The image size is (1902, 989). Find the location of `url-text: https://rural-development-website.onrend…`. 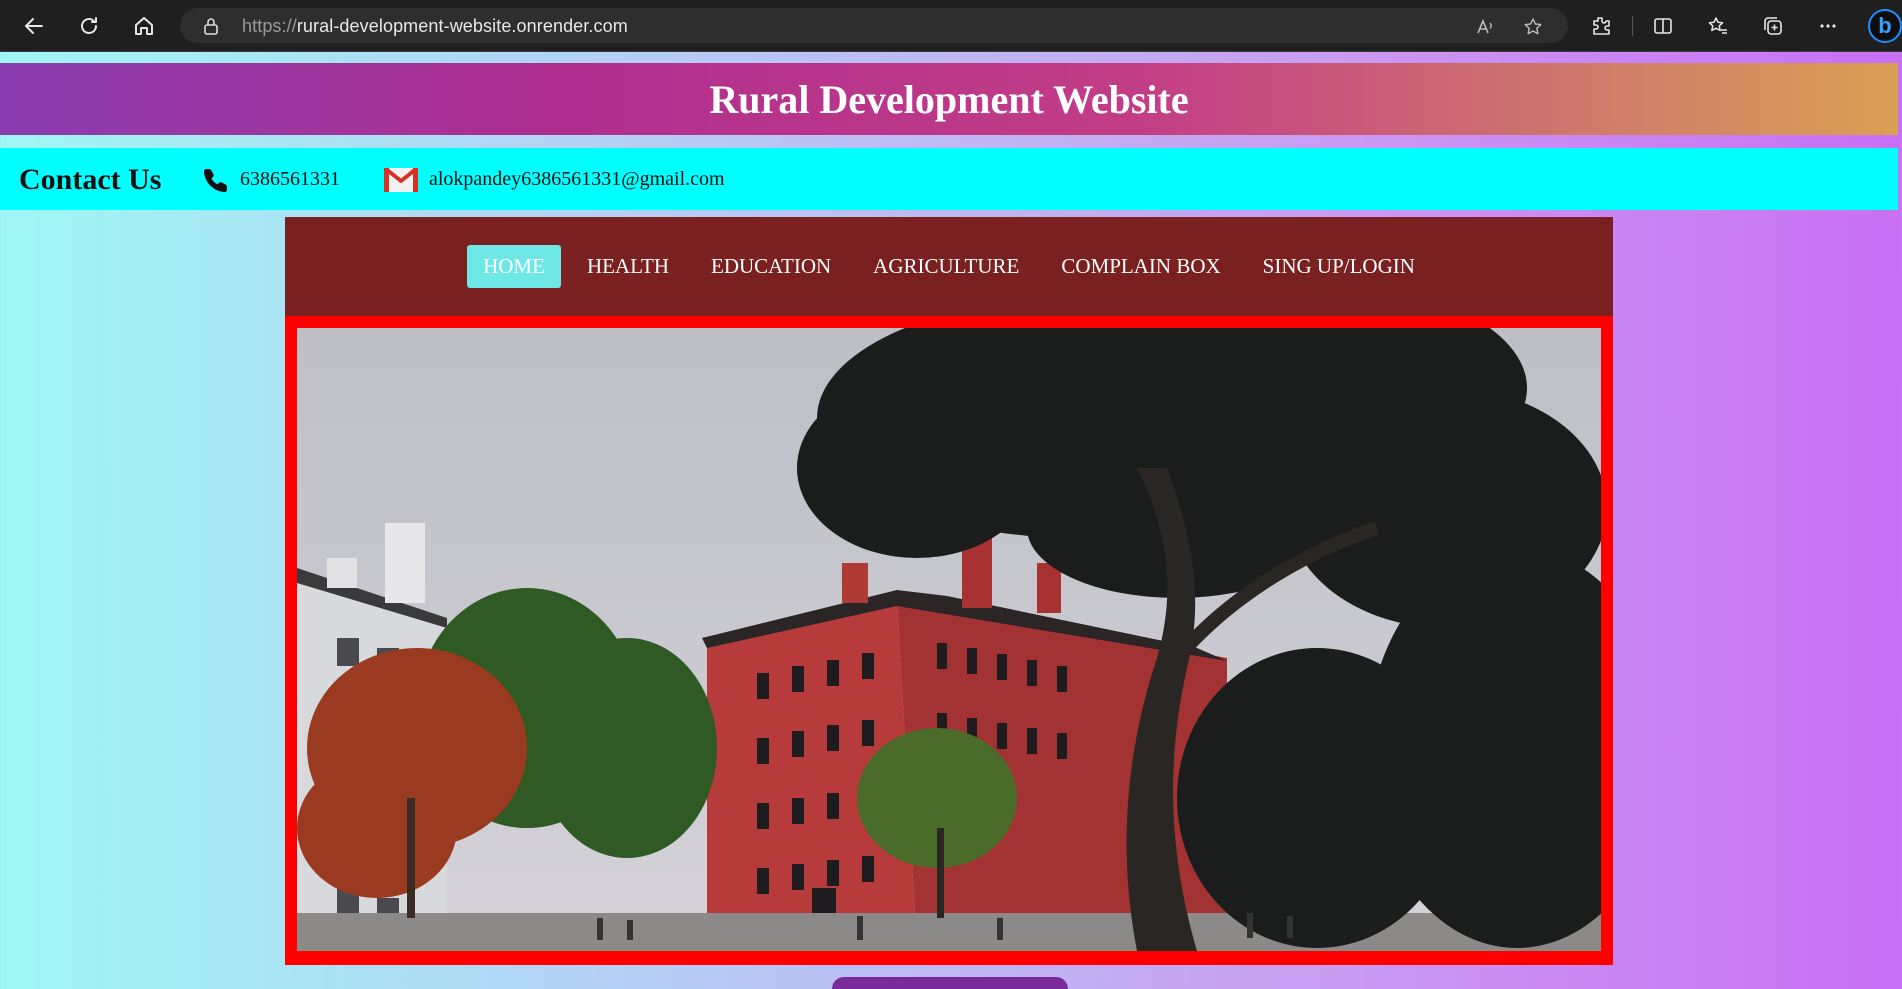

url-text: https://rural-development-website.onrend… is located at coordinates (435, 26).